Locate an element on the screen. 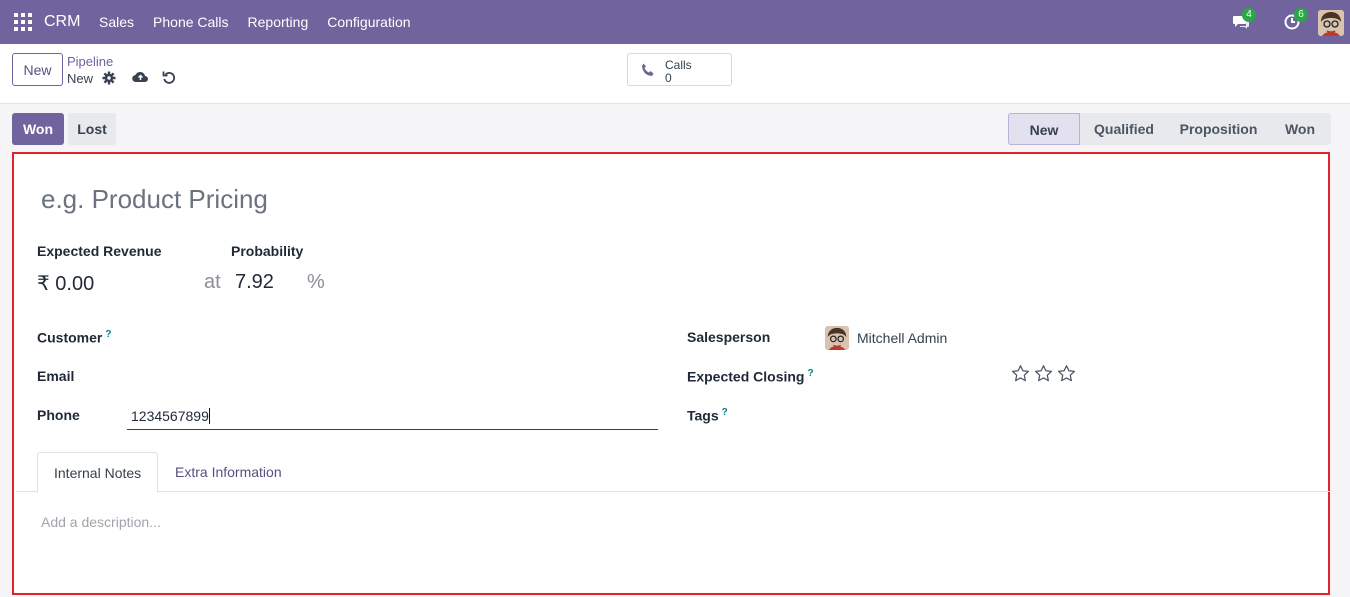  notebook-tabs: Internal Notes Extra Information is located at coordinates (673, 472).